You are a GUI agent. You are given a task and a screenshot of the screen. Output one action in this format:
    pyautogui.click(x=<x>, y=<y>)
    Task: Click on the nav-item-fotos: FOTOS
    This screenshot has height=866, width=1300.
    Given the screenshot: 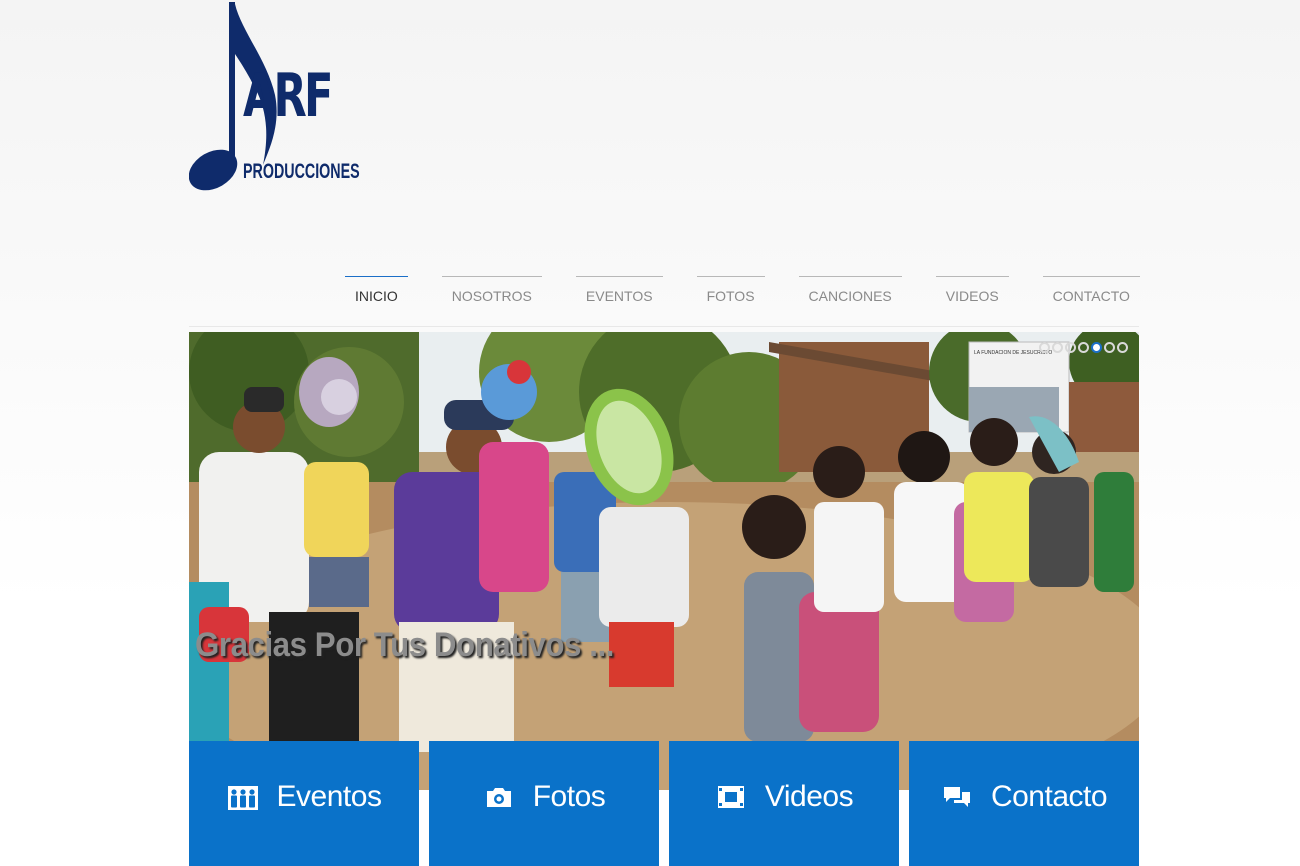 What is the action you would take?
    pyautogui.click(x=730, y=296)
    